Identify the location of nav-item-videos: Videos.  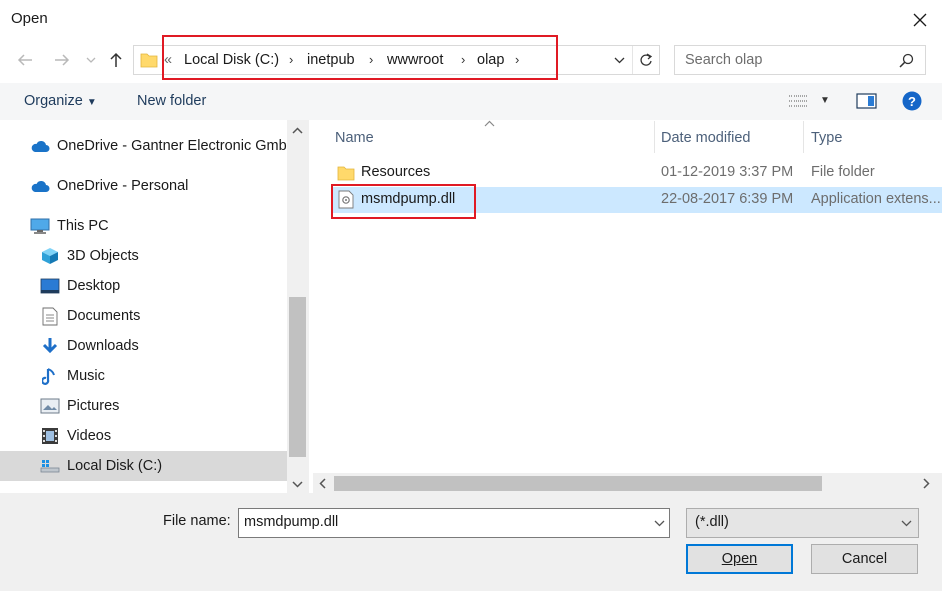
(143, 436).